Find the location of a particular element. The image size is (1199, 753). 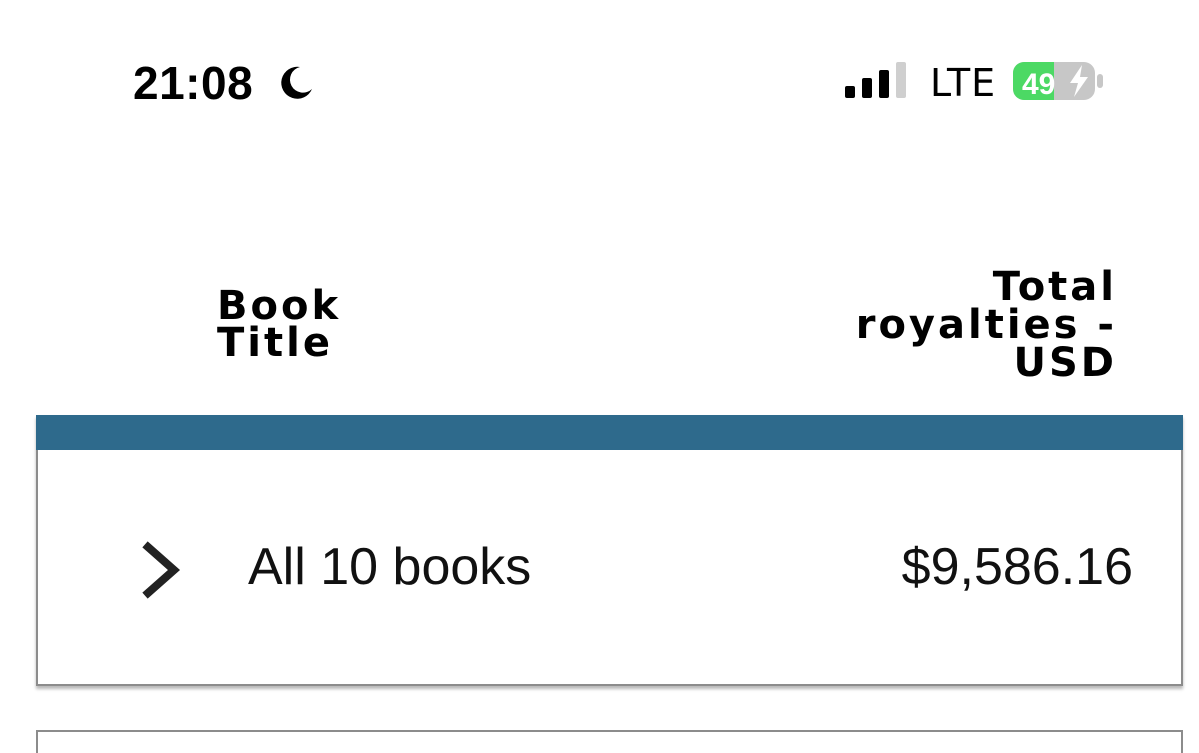

row-total-royalties: $9,586.16 is located at coordinates (1017, 567).